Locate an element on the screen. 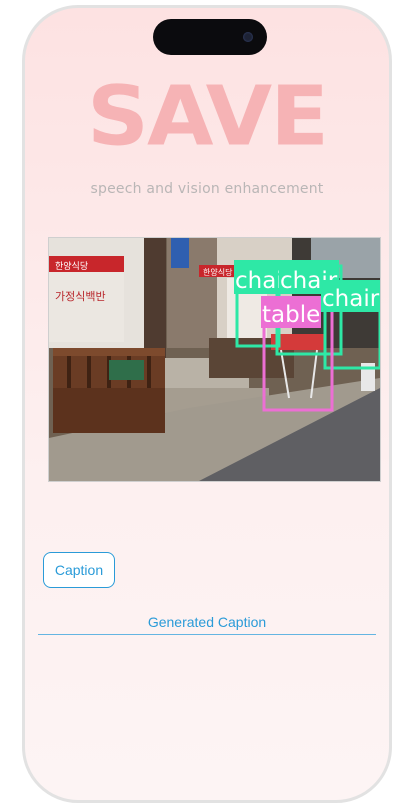 The height and width of the screenshot is (812, 410). detection-label: chair is located at coordinates (351, 299).